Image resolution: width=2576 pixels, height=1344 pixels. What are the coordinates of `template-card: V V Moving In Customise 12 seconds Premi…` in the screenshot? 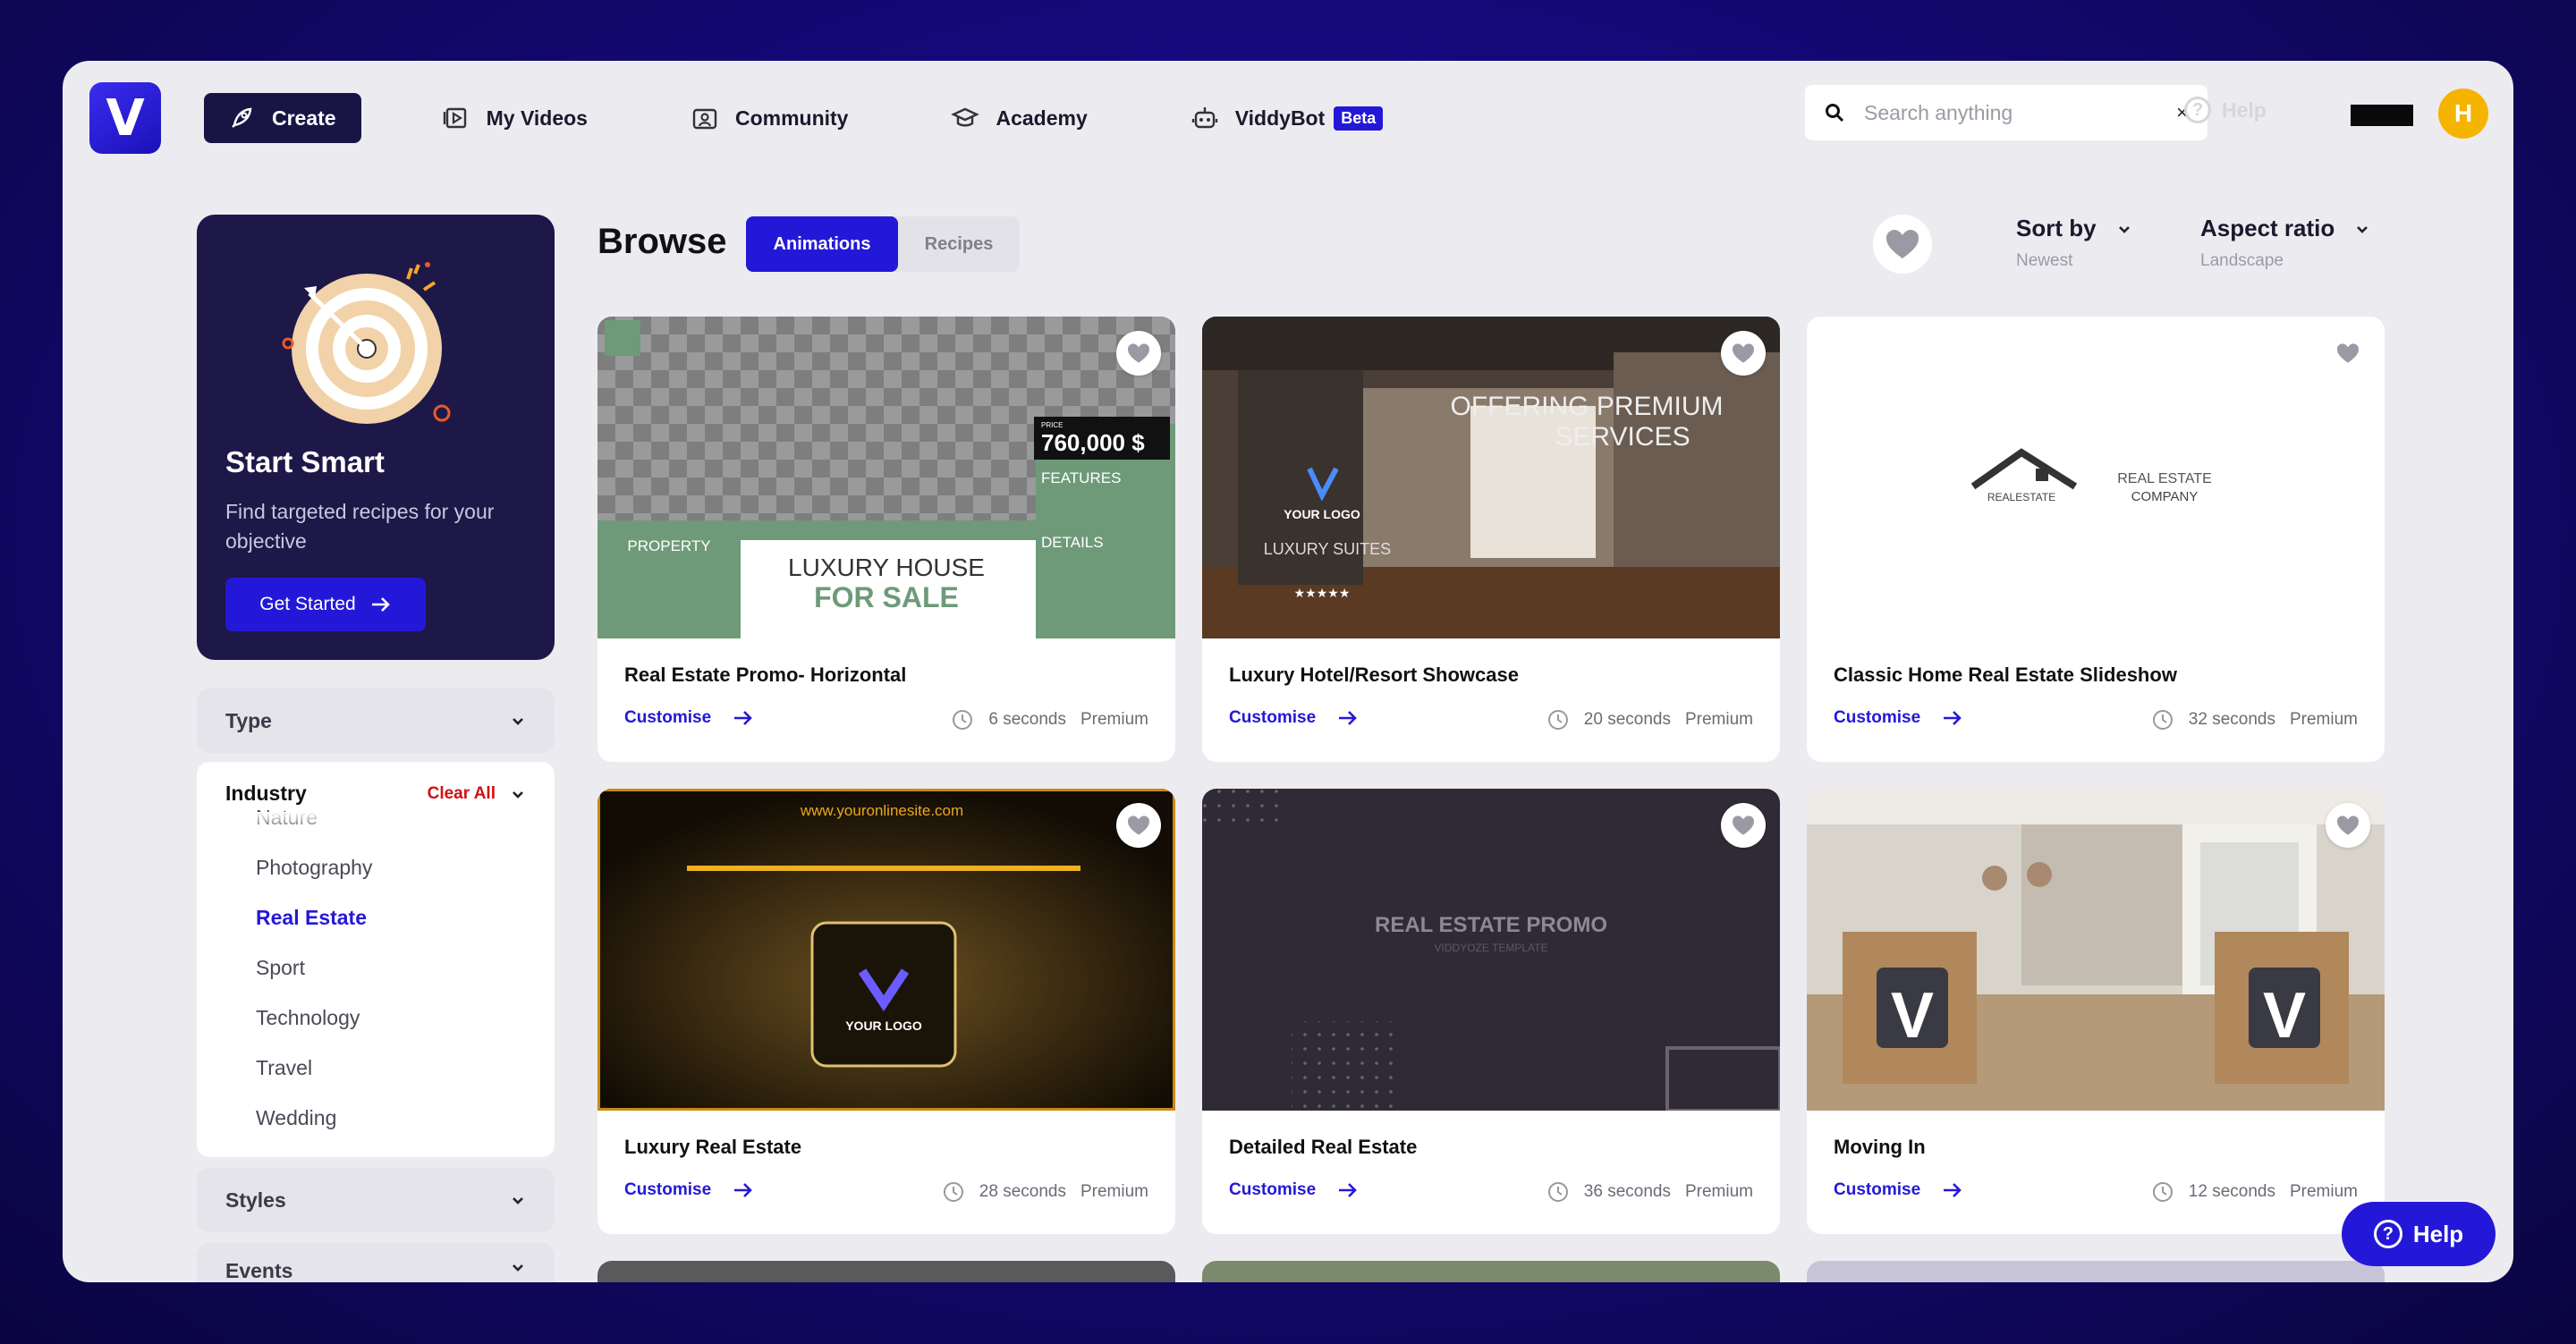 It's located at (2096, 1011).